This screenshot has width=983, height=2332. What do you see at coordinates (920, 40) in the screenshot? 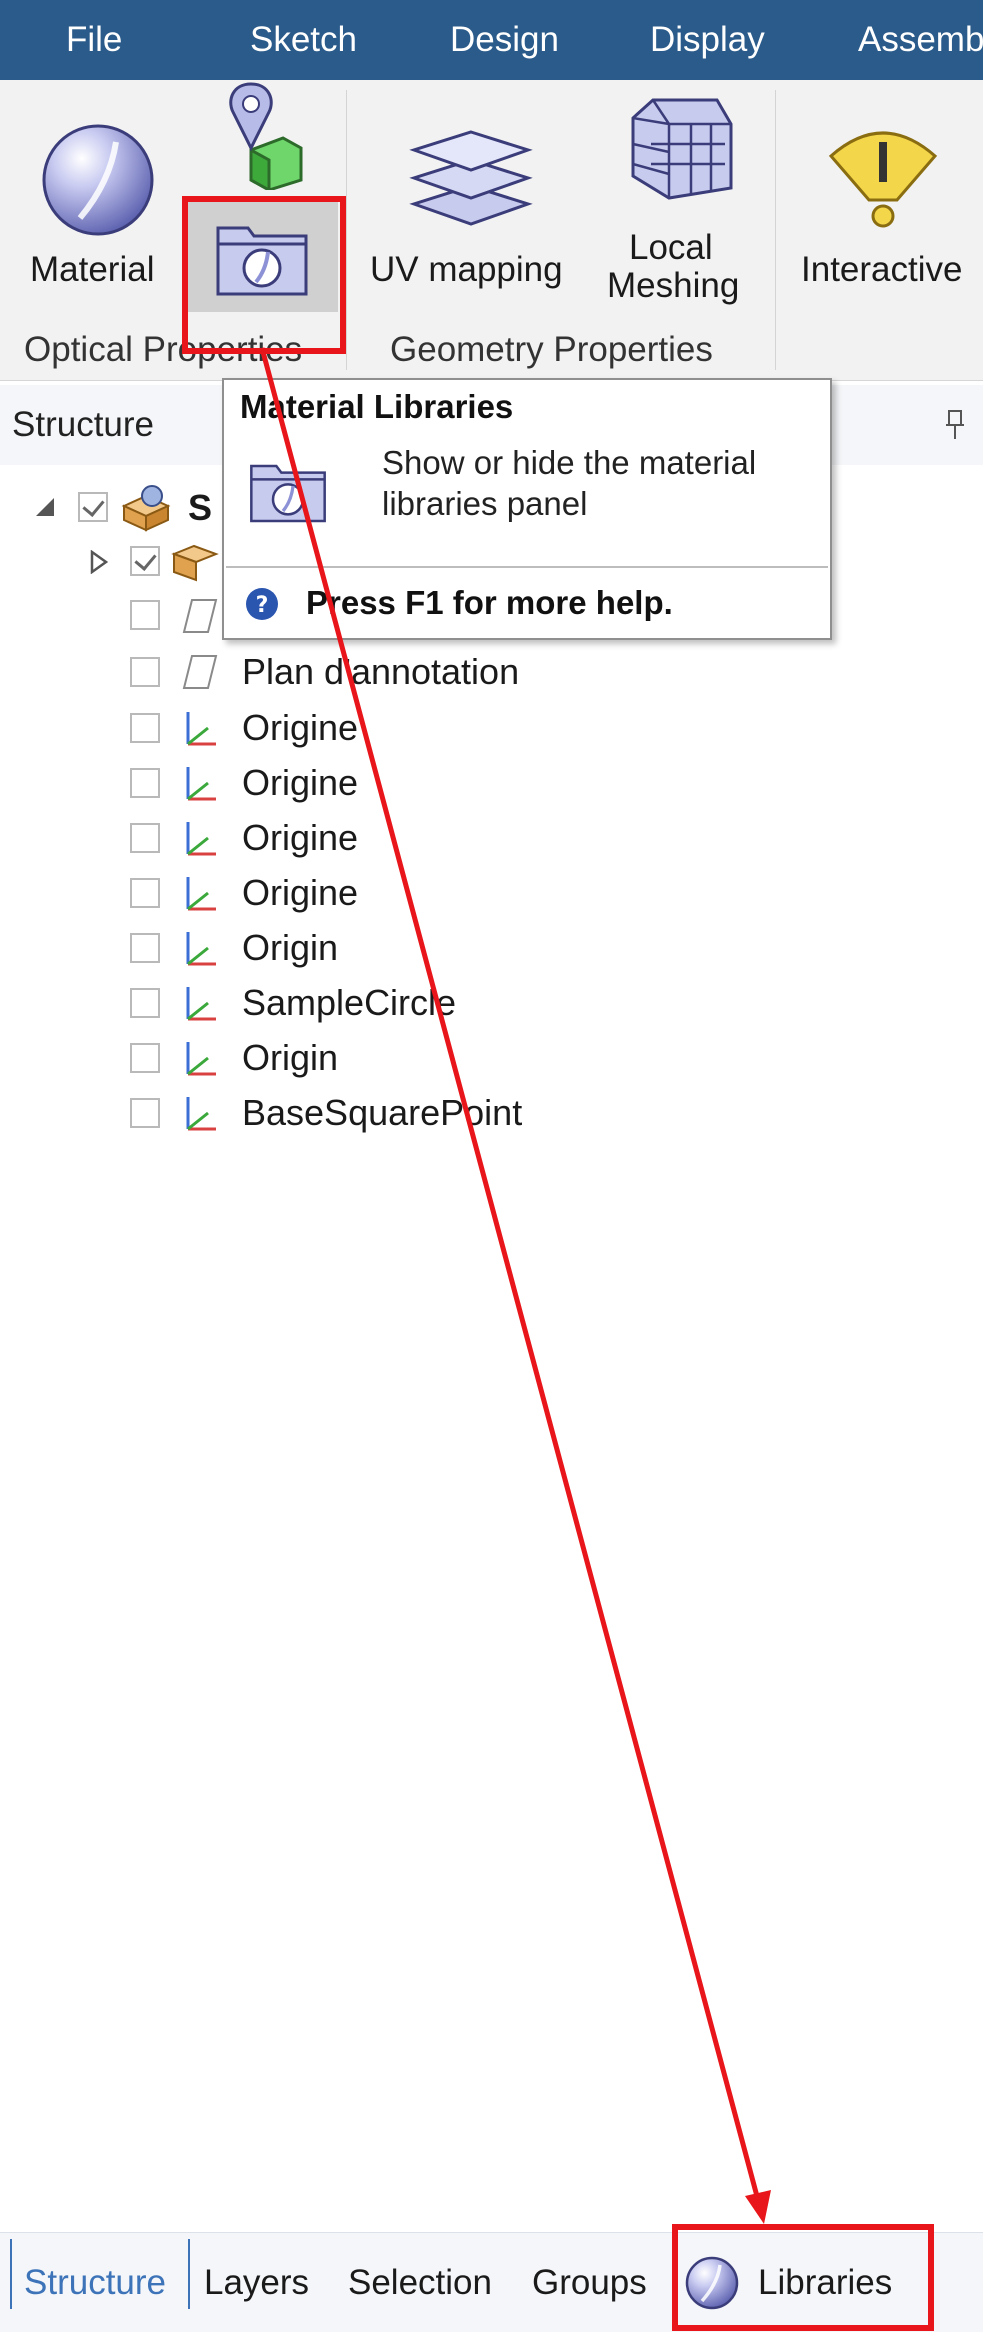
I see `menu-assembly: Assemb` at bounding box center [920, 40].